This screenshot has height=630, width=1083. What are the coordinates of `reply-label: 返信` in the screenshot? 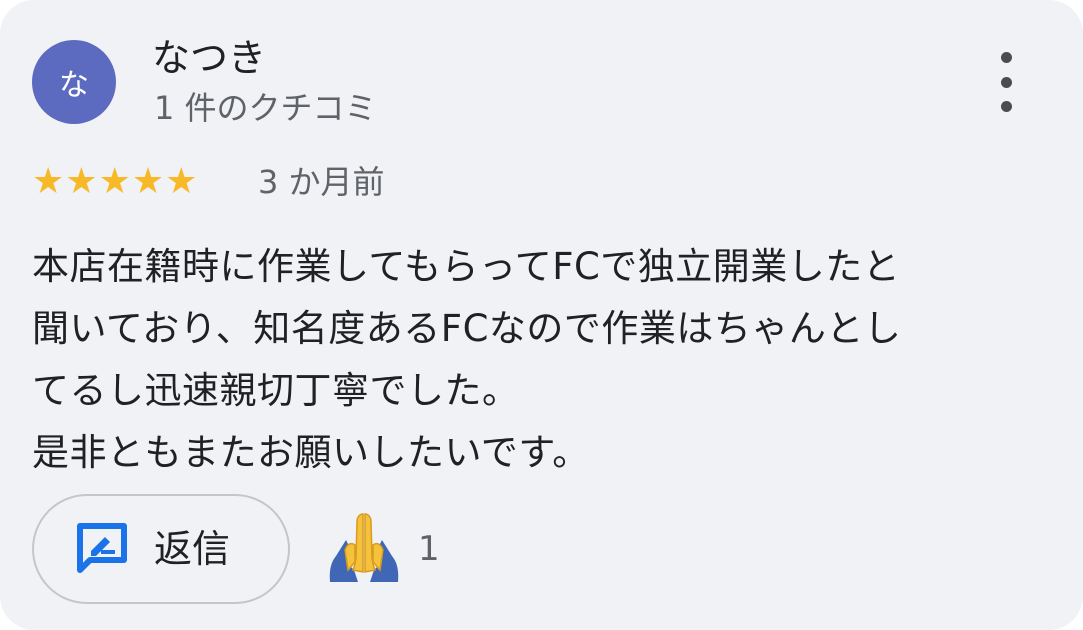 It's located at (192, 549).